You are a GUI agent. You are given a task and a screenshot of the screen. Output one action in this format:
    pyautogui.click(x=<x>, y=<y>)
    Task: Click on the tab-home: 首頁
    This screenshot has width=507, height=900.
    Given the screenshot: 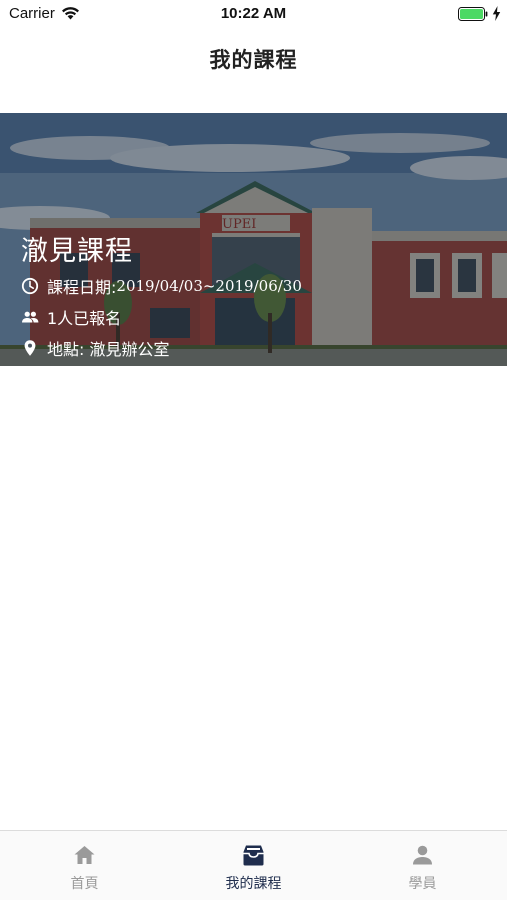 What is the action you would take?
    pyautogui.click(x=84, y=865)
    